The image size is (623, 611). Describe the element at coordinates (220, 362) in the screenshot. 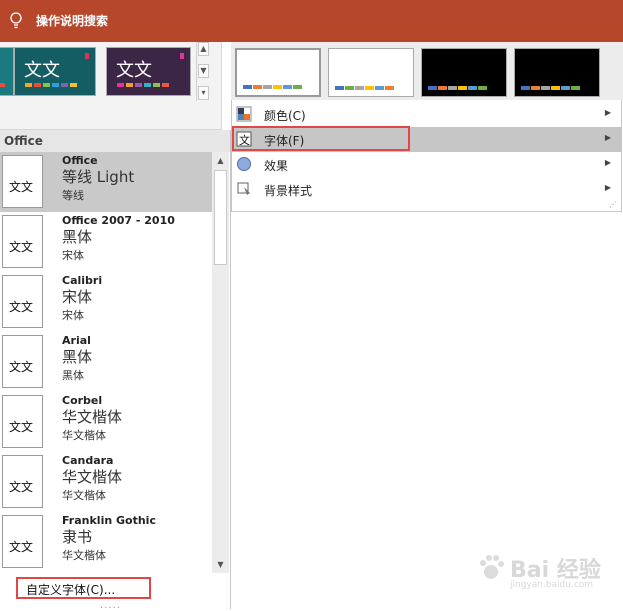

I see `fonts-scrollbar: ▲ ▼` at that location.